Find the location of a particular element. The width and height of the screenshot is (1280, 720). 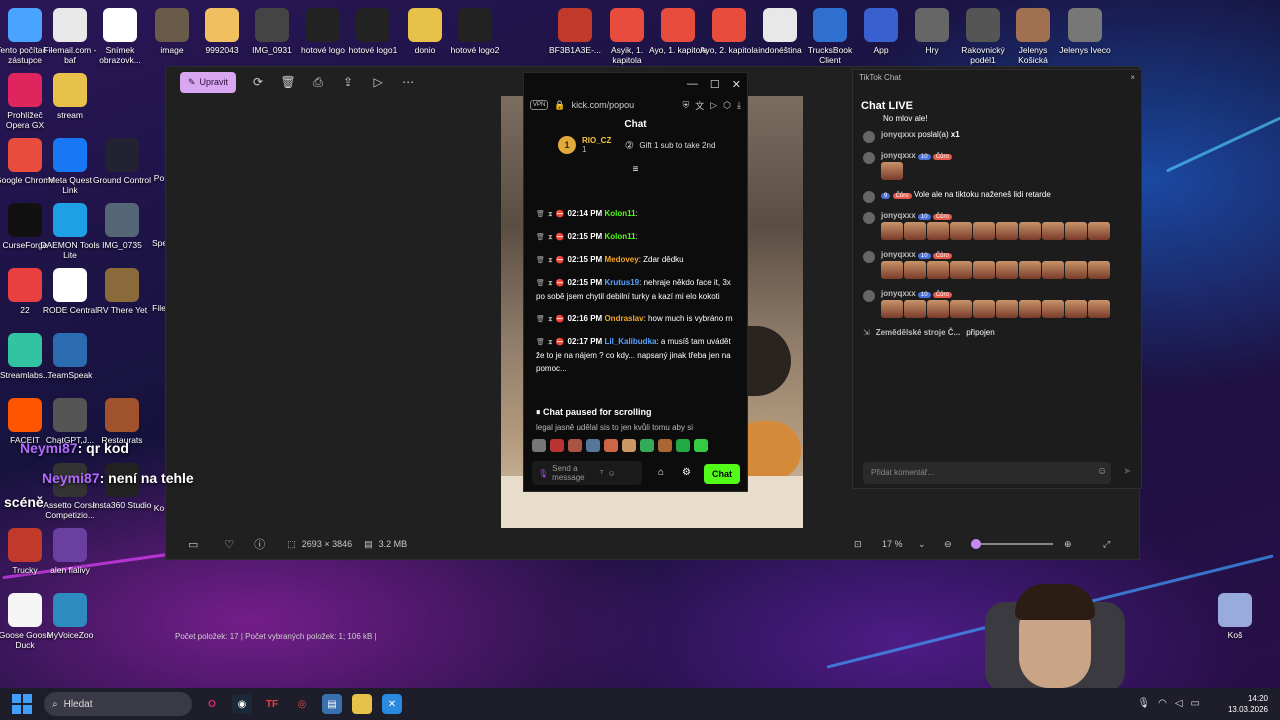

extension-icon: ⬡ is located at coordinates (727, 105).